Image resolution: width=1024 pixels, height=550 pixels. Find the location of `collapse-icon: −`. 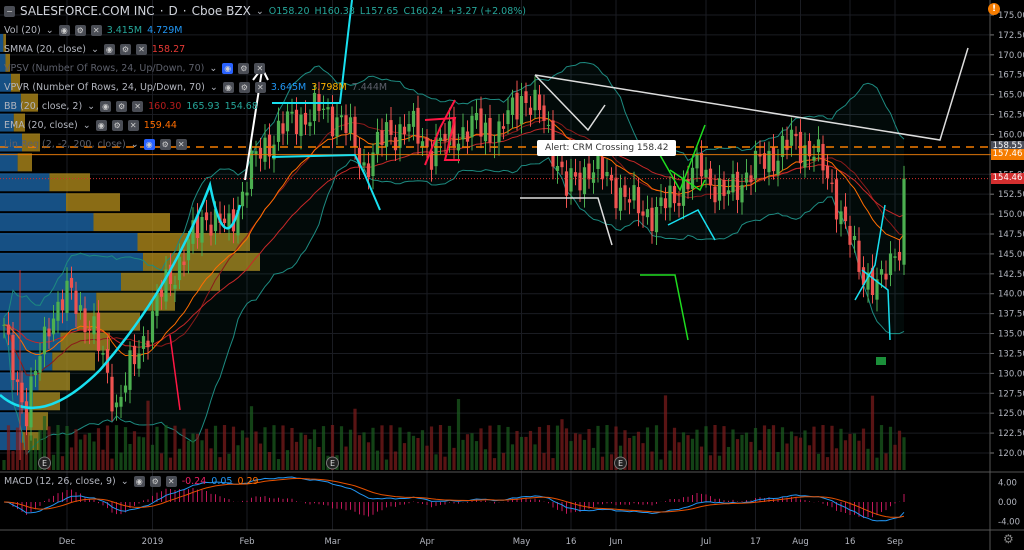

collapse-icon: − is located at coordinates (9, 11).